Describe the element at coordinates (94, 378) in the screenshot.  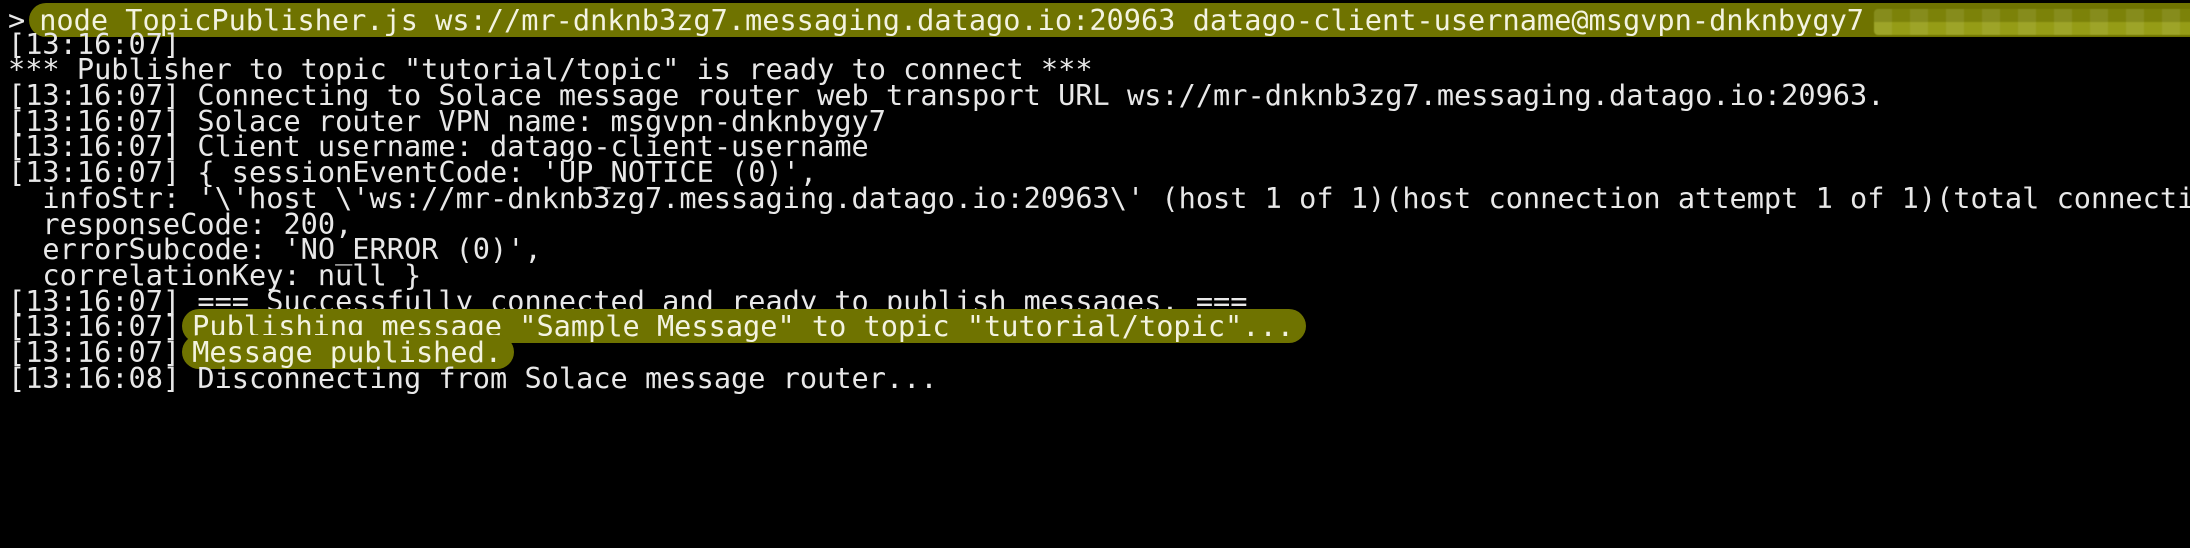
I see `timestamp: [13:16:08]` at that location.